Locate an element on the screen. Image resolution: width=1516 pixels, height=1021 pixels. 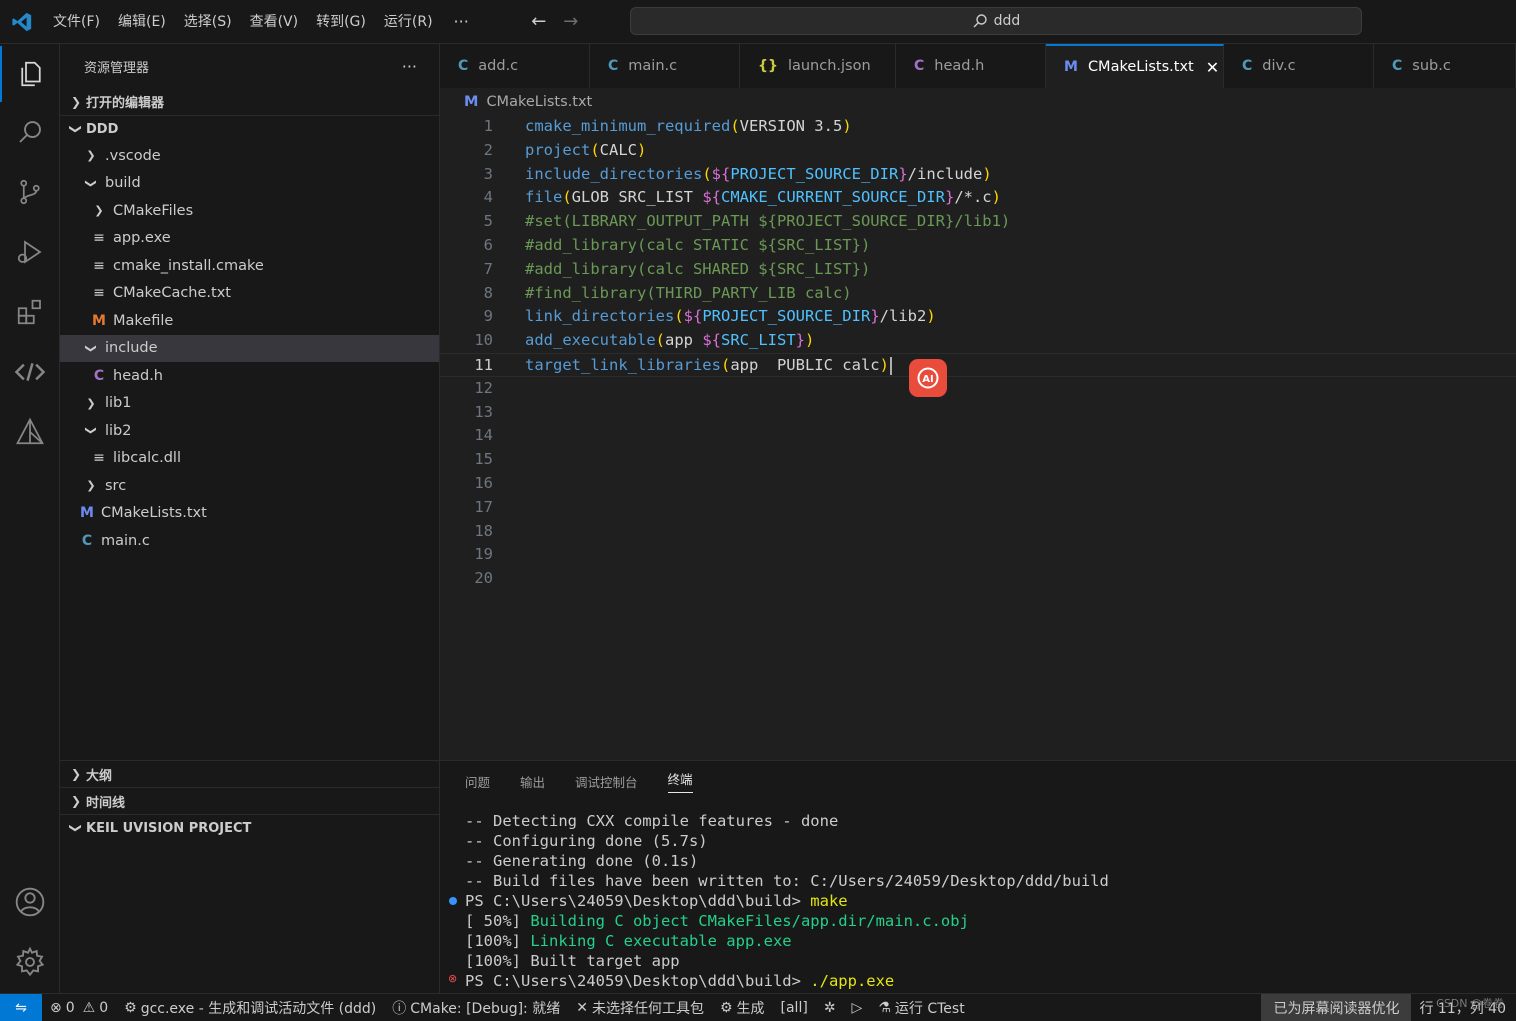
kit-selector: ✕ 未选择任何工具包 is located at coordinates (640, 1008).